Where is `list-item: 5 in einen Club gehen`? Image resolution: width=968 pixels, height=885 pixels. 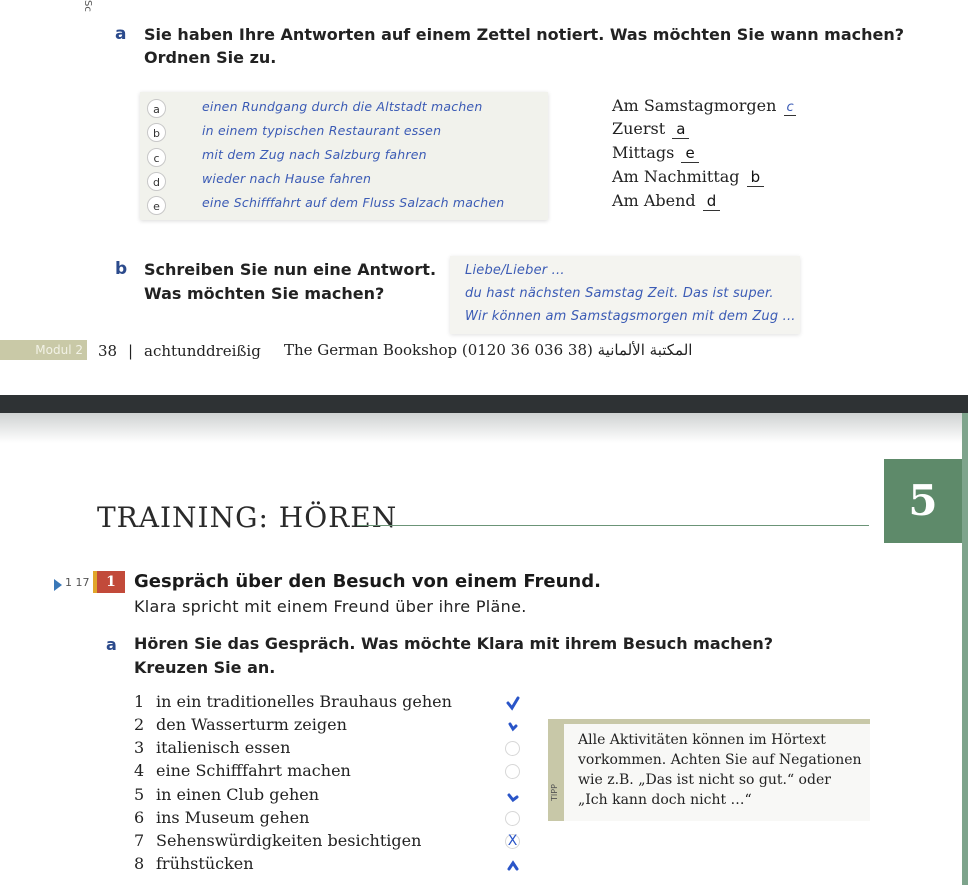 list-item: 5 in einen Club gehen is located at coordinates (226, 794).